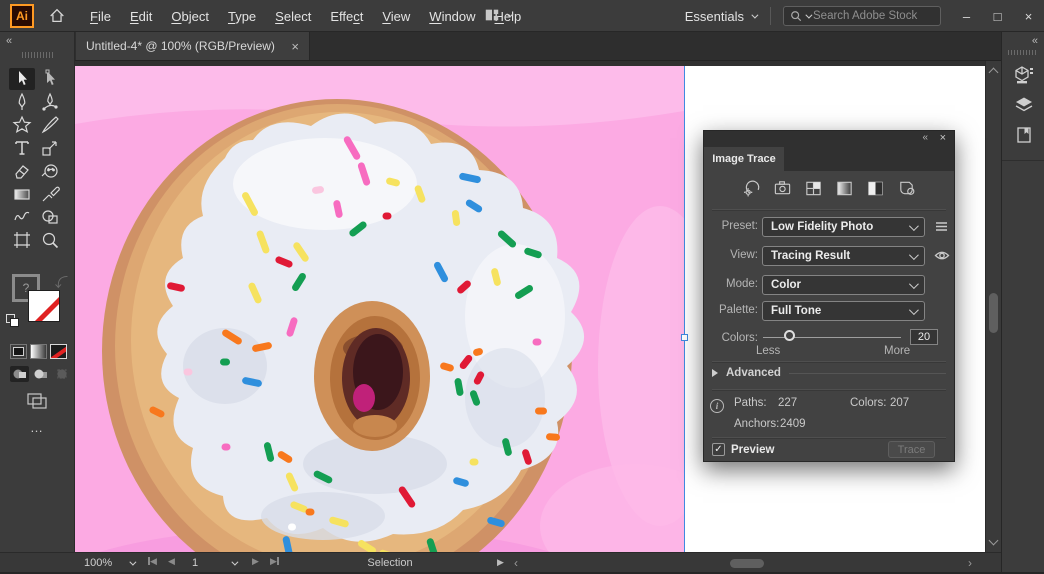 This screenshot has height=574, width=1044. What do you see at coordinates (906, 188) in the screenshot?
I see `outline-icon` at bounding box center [906, 188].